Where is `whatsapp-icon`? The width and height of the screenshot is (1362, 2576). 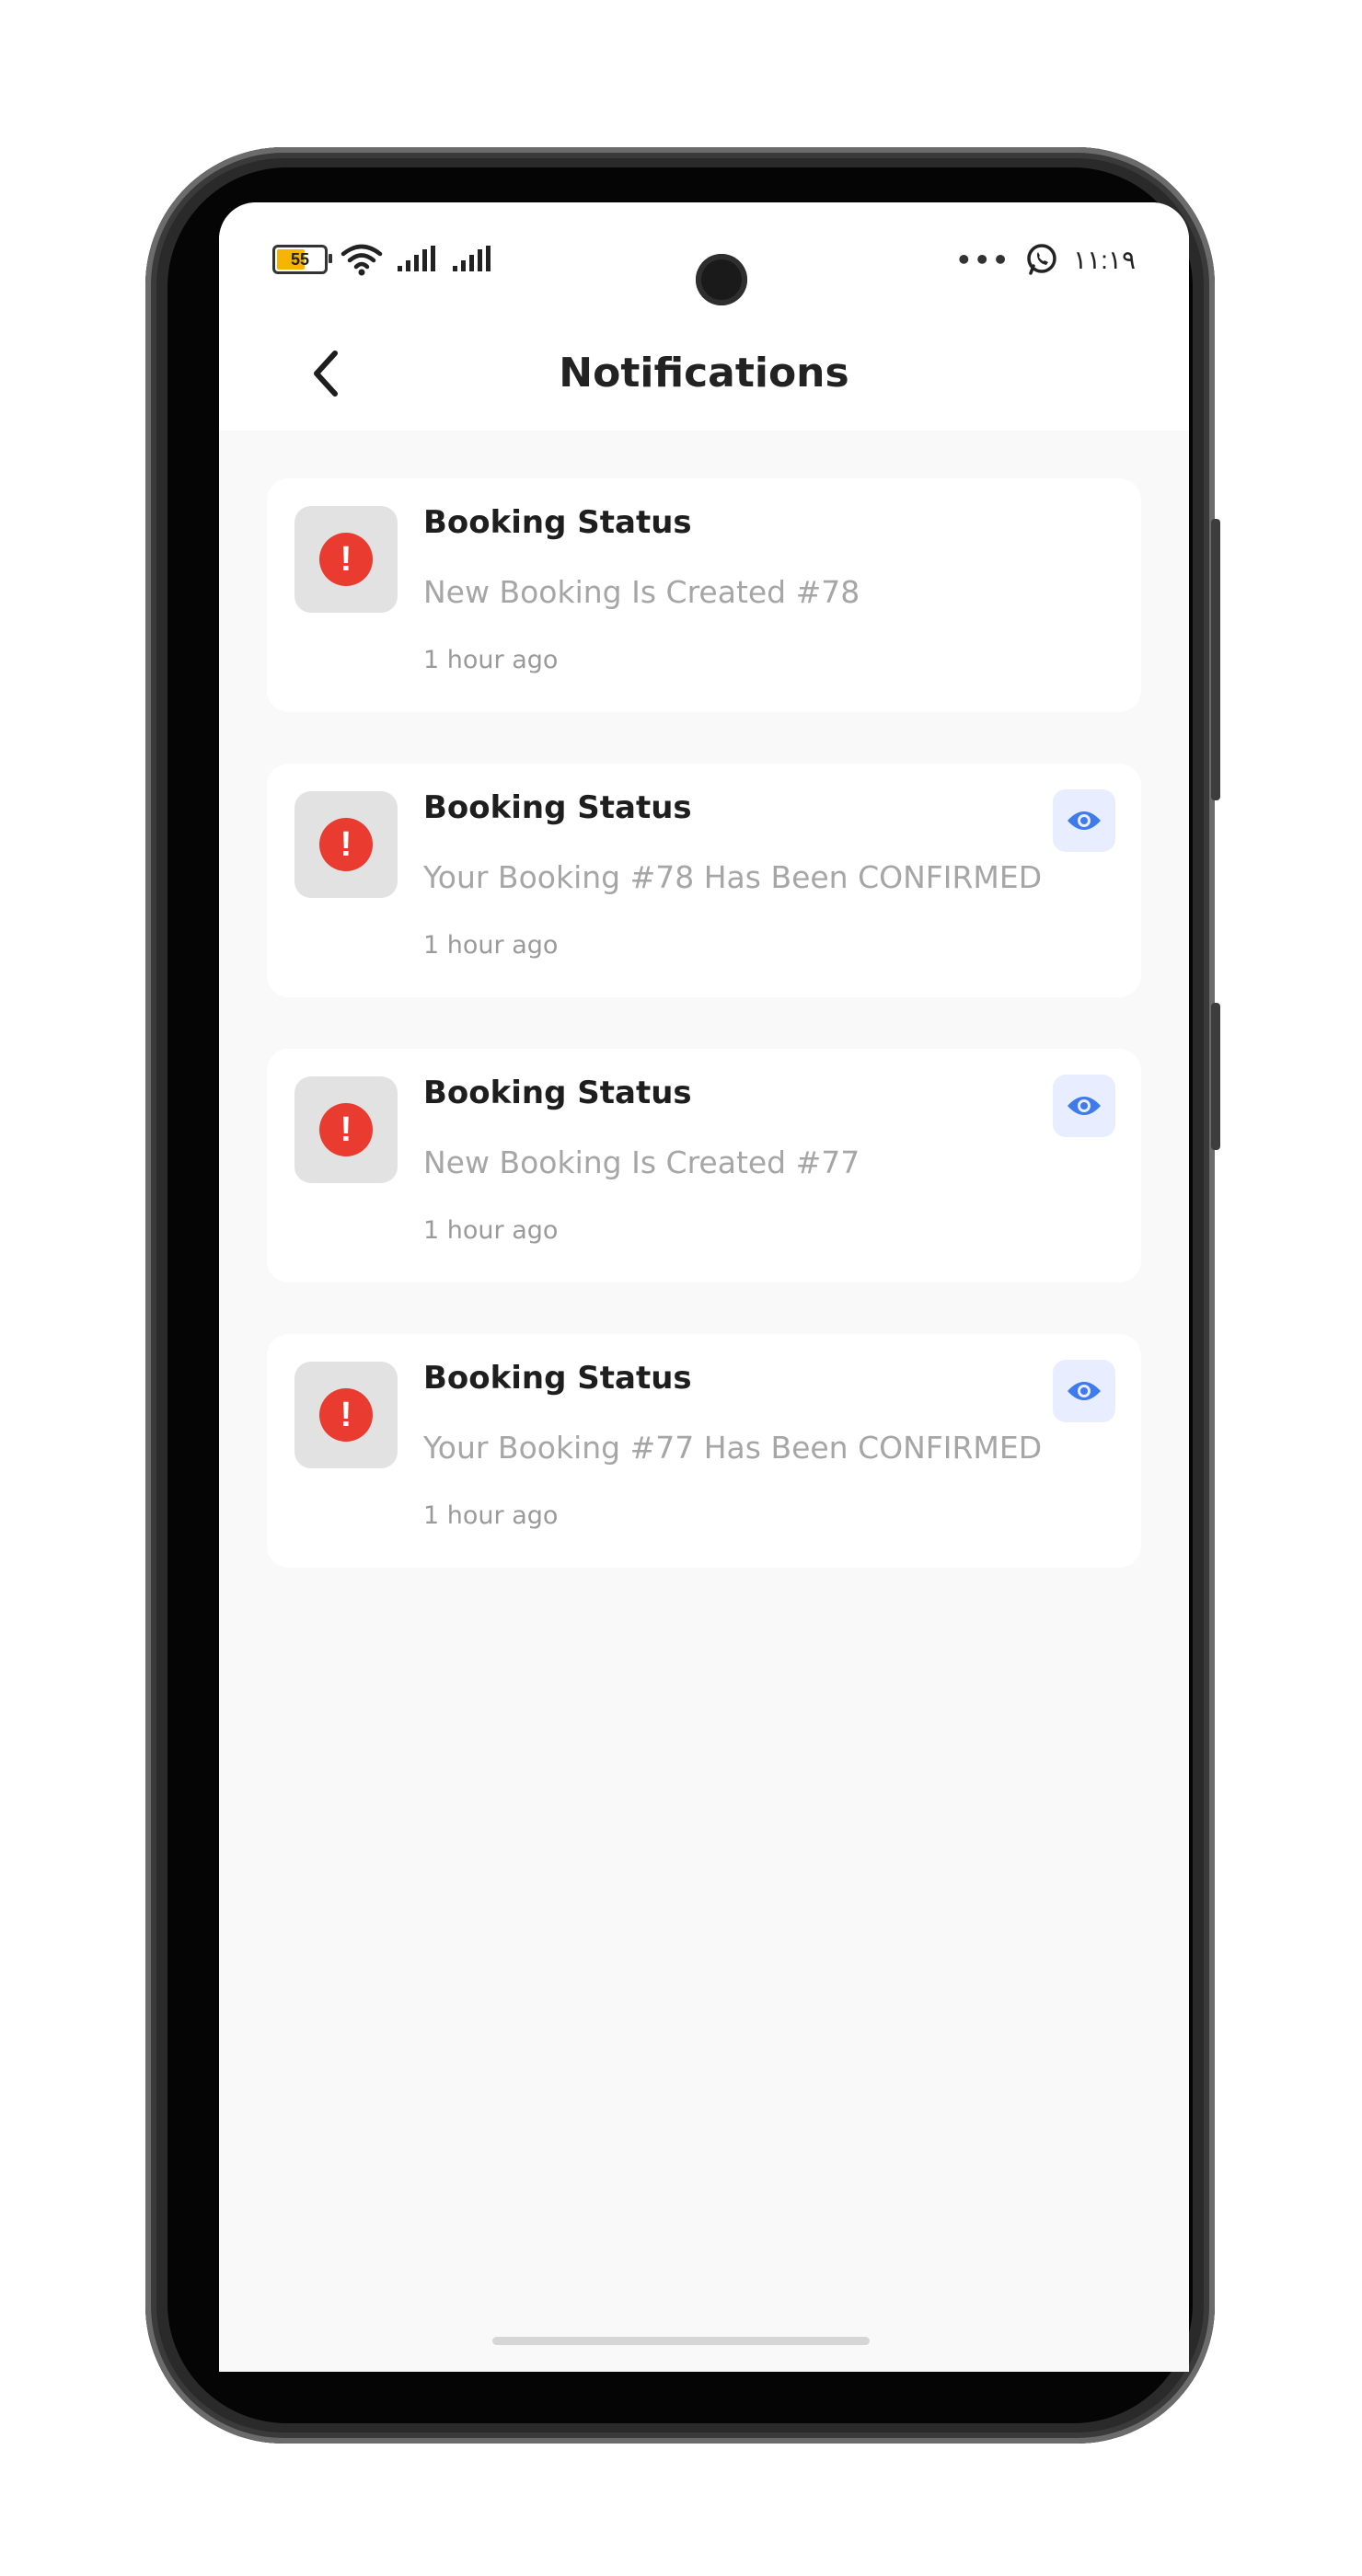 whatsapp-icon is located at coordinates (1041, 259).